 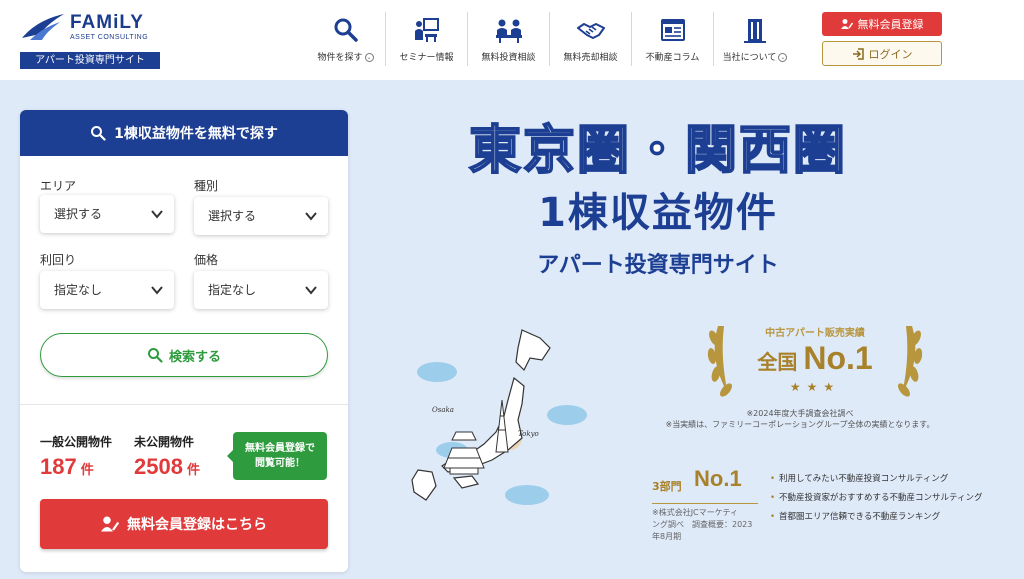 I want to click on nav-label-consultation: 無料投資相談, so click(x=508, y=58).